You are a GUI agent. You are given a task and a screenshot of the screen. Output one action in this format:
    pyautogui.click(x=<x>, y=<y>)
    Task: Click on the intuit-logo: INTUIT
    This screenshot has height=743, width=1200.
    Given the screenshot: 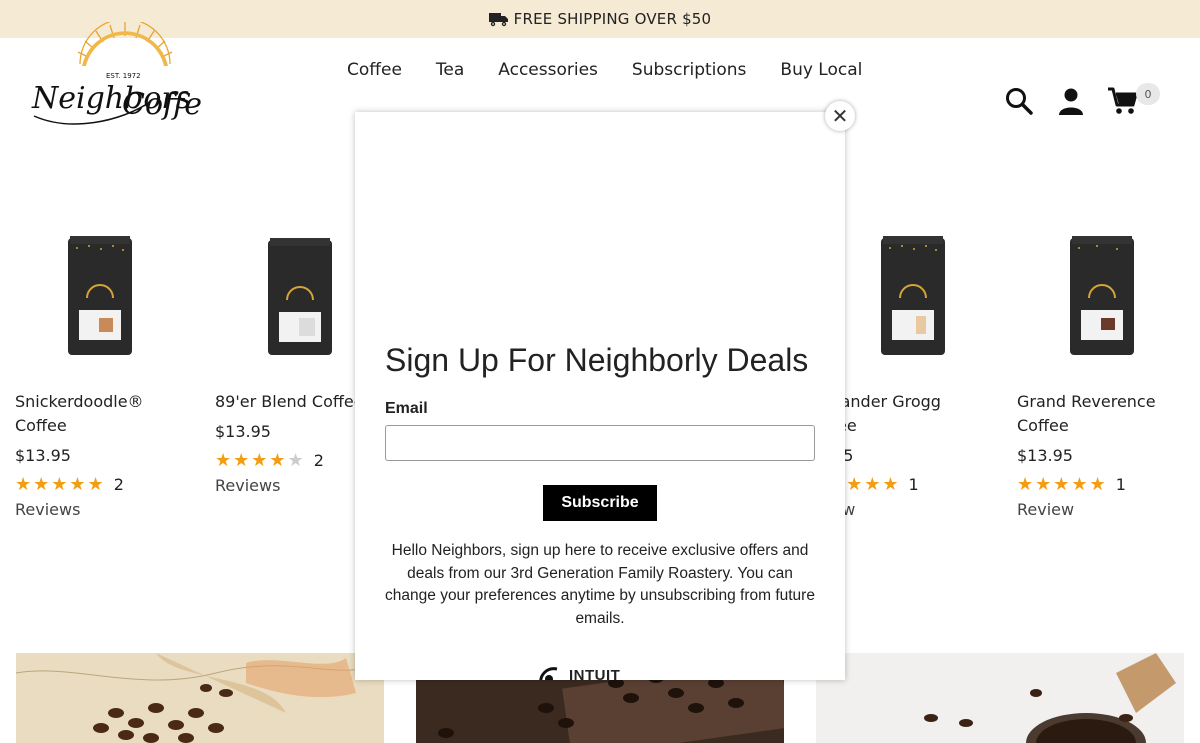 What is the action you would take?
    pyautogui.click(x=578, y=672)
    